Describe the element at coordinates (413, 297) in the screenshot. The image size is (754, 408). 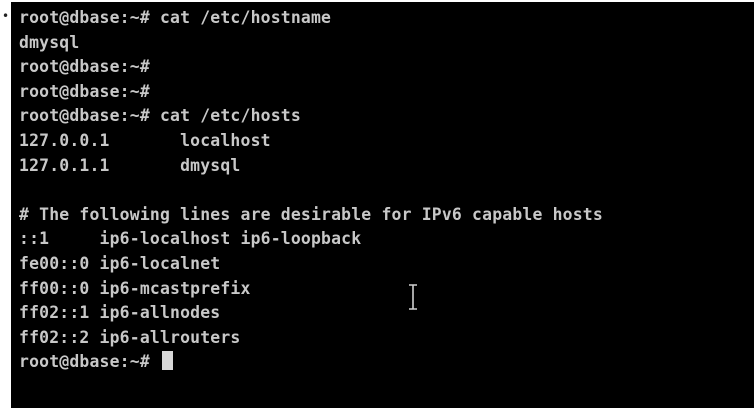
I see `text-cursor-ibeam-icon` at that location.